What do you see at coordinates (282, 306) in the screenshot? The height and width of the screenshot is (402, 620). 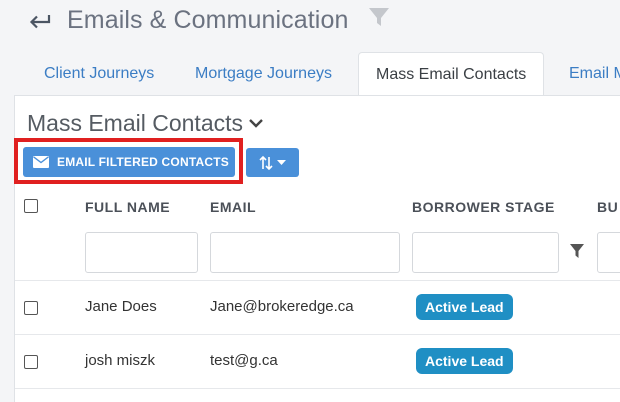 I see `row-email: Jane@brokeredge.ca` at bounding box center [282, 306].